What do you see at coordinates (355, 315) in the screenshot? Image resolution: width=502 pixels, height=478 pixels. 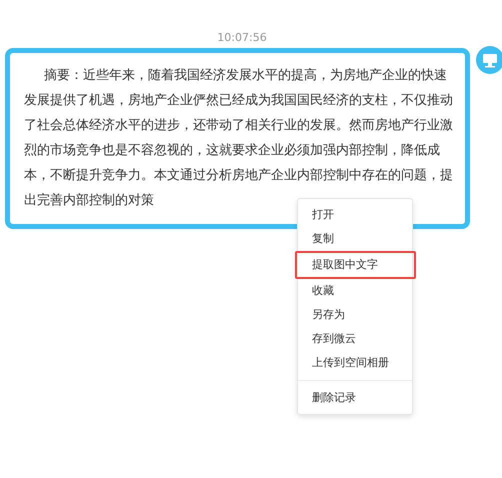 I see `menu-item: 另存为` at bounding box center [355, 315].